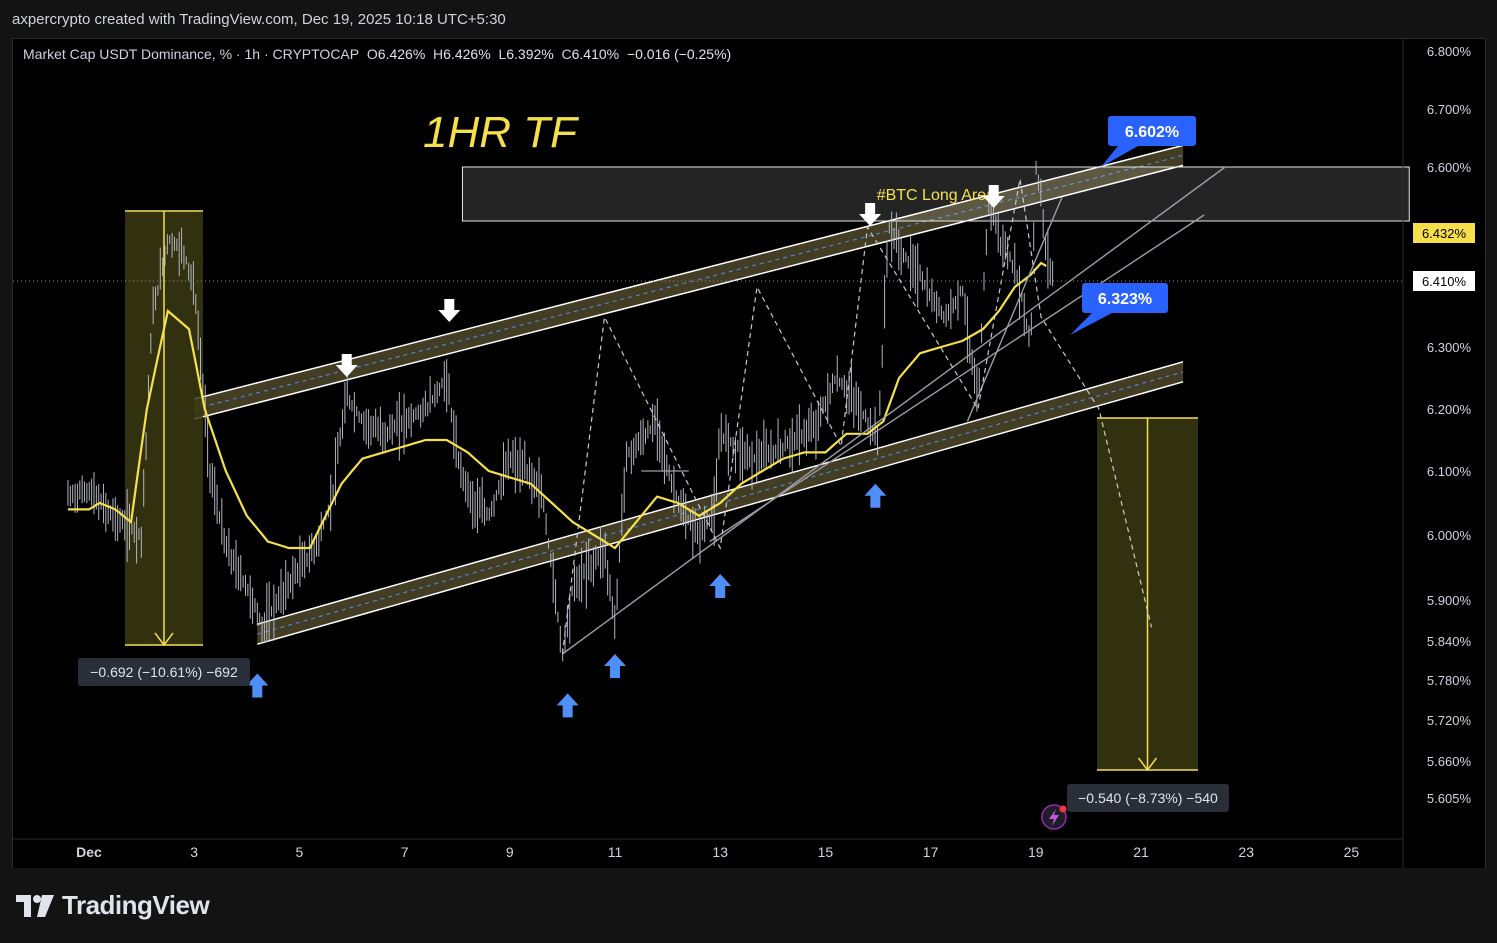  I want to click on long-area-label: #BTC Long Area, so click(936, 195).